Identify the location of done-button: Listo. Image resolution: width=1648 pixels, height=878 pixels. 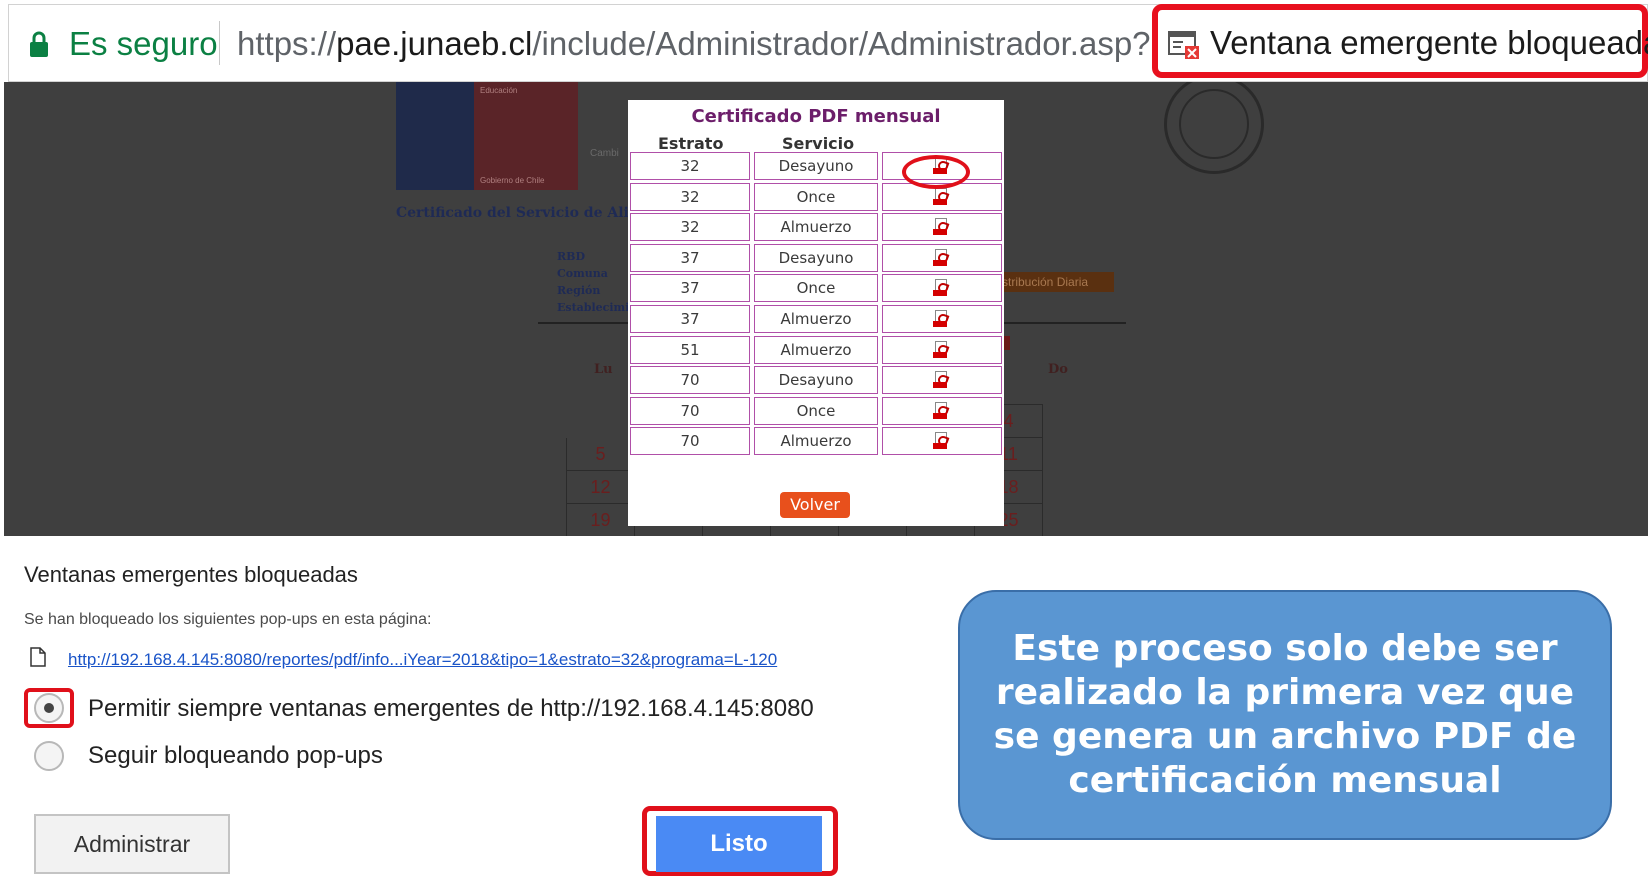
(739, 844).